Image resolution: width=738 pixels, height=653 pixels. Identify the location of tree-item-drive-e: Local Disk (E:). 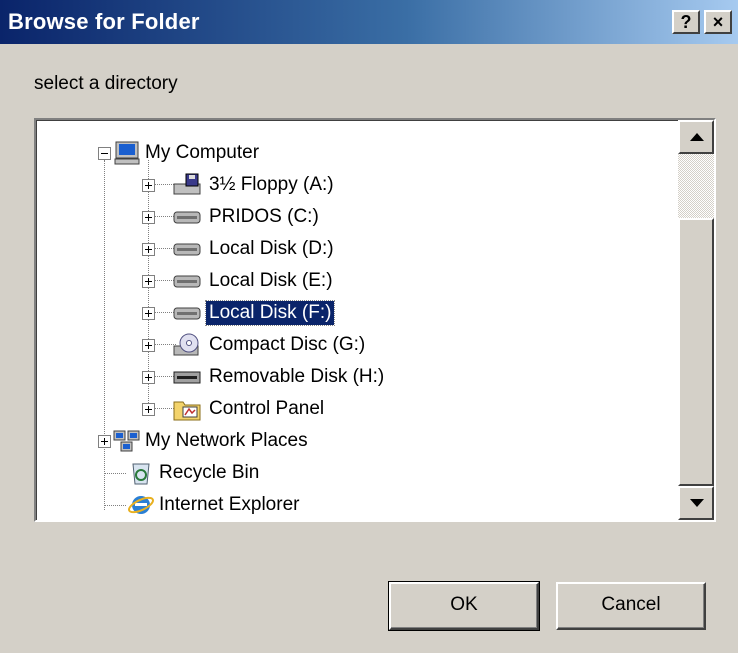
(336, 281).